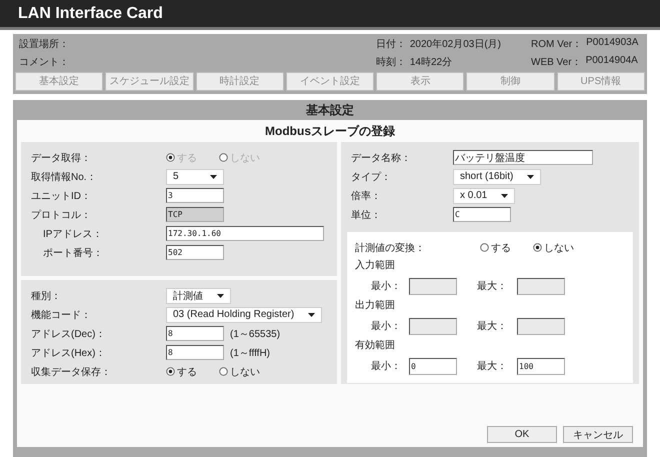  What do you see at coordinates (381, 158) in the screenshot?
I see `field-label: データ名称：` at bounding box center [381, 158].